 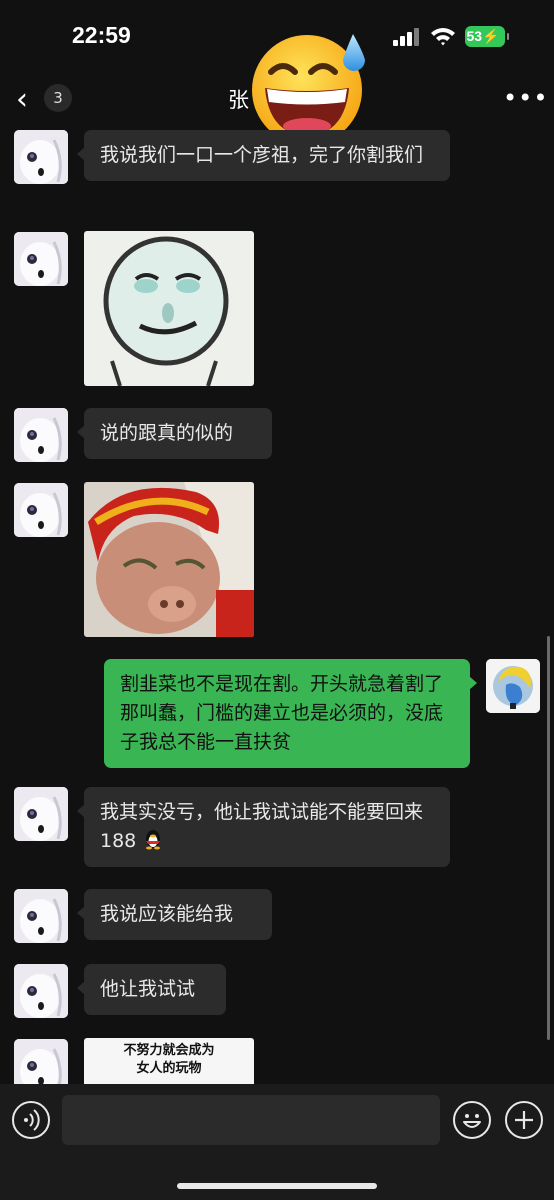 I want to click on sticker-caption-line: 女人的玩物, so click(x=169, y=1068).